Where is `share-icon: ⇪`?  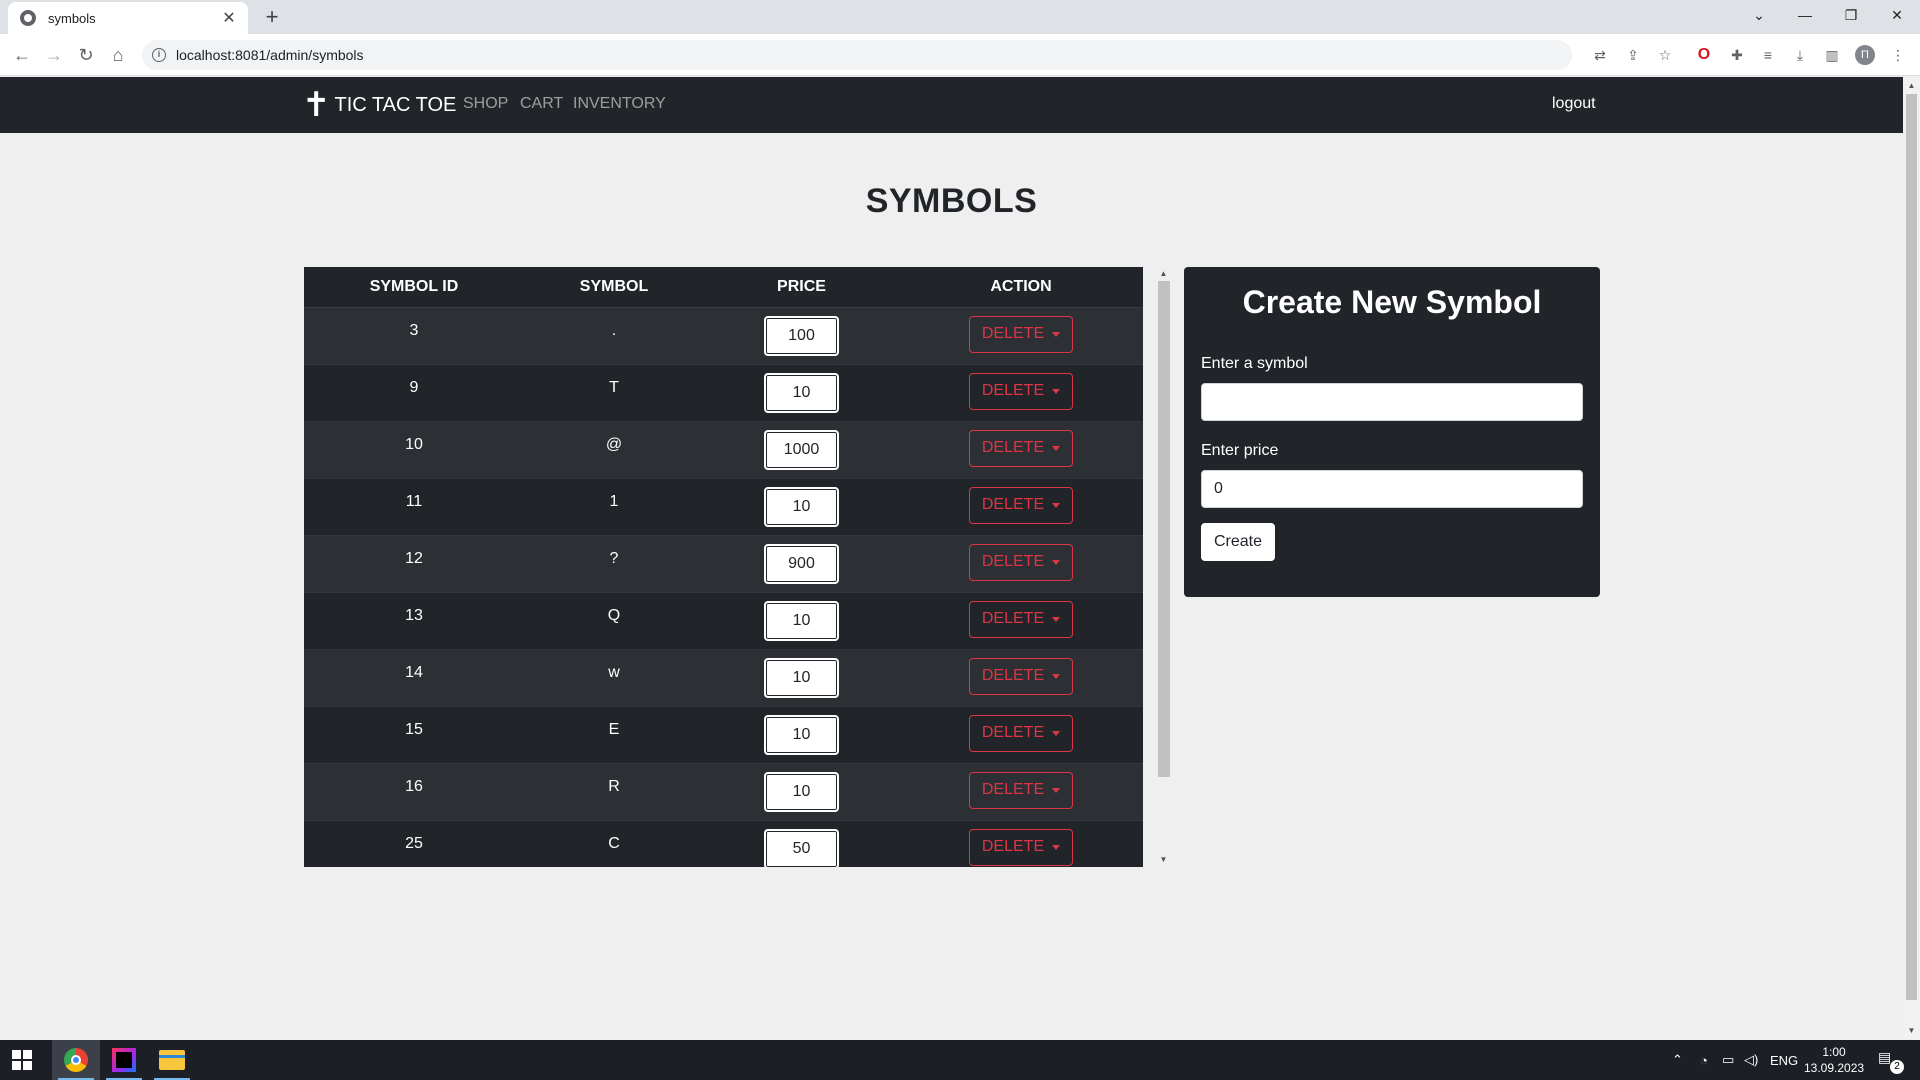 share-icon: ⇪ is located at coordinates (1633, 55).